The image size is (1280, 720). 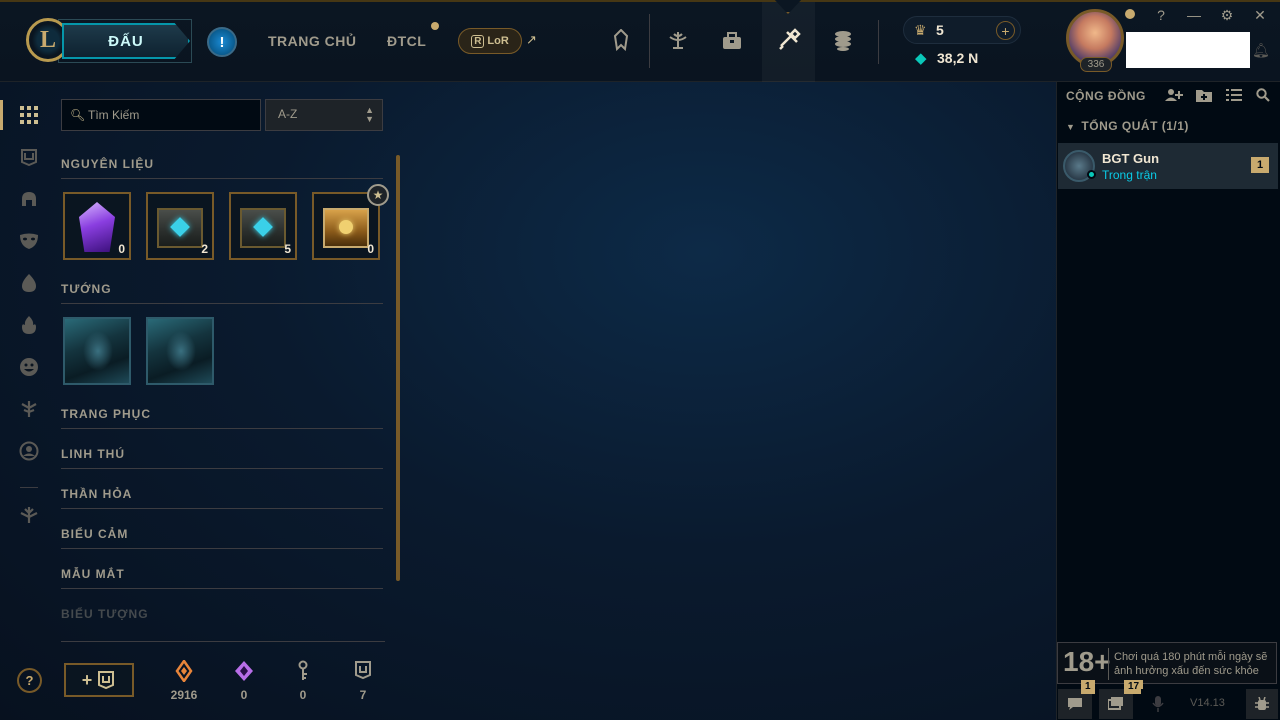 I want to click on key-fragment-resource: 0, so click(x=303, y=681).